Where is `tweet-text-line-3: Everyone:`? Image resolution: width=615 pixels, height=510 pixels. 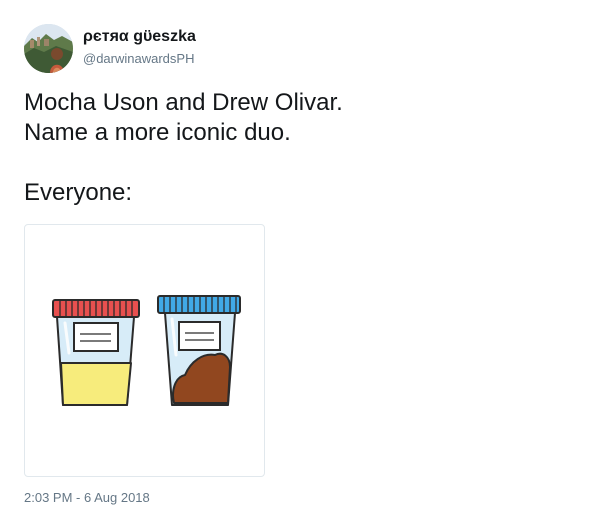 tweet-text-line-3: Everyone: is located at coordinates (78, 192).